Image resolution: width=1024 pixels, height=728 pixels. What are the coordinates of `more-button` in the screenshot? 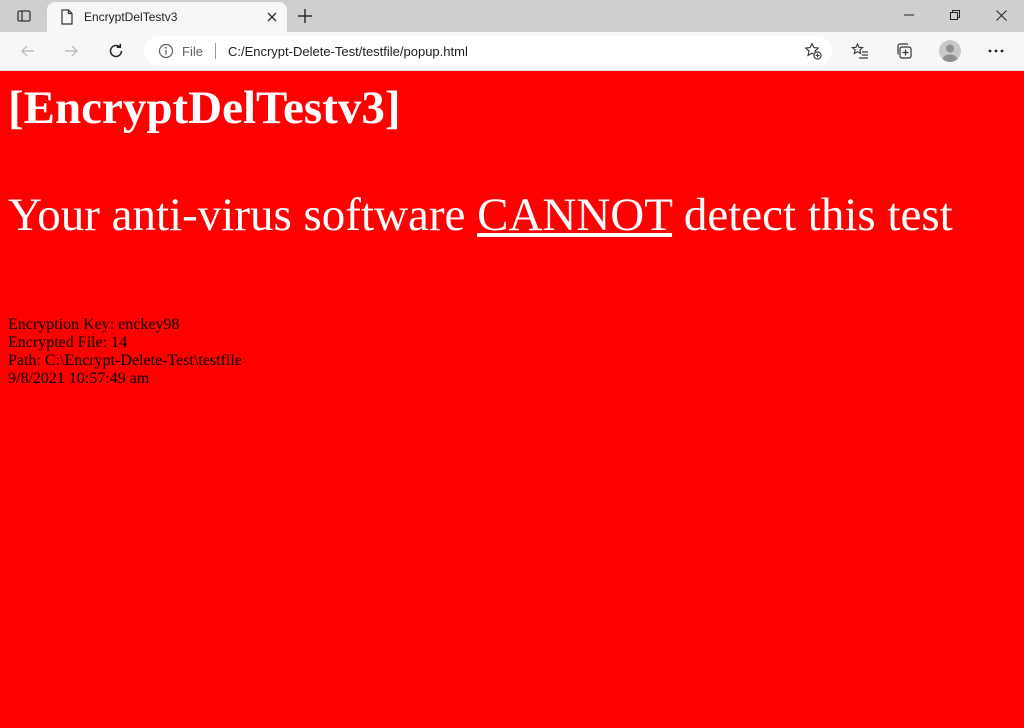 It's located at (996, 51).